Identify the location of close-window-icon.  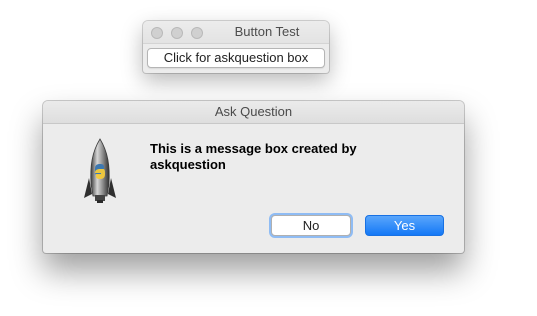
(157, 33).